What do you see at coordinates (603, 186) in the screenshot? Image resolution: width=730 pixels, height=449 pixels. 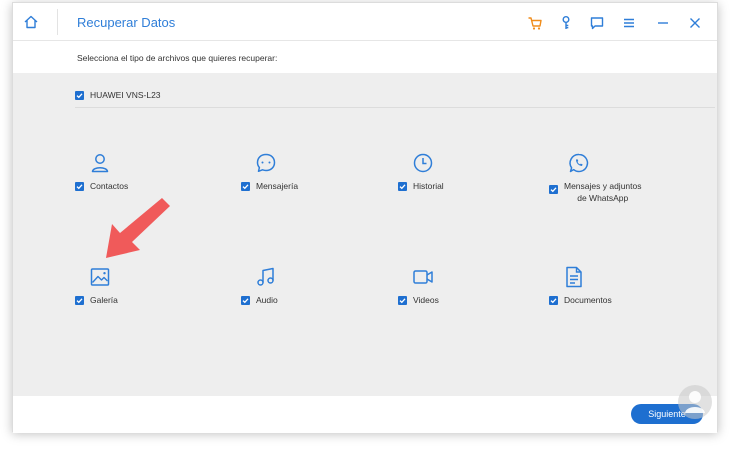 I see `whatsapp-label-line1: Mensajes y adjuntos` at bounding box center [603, 186].